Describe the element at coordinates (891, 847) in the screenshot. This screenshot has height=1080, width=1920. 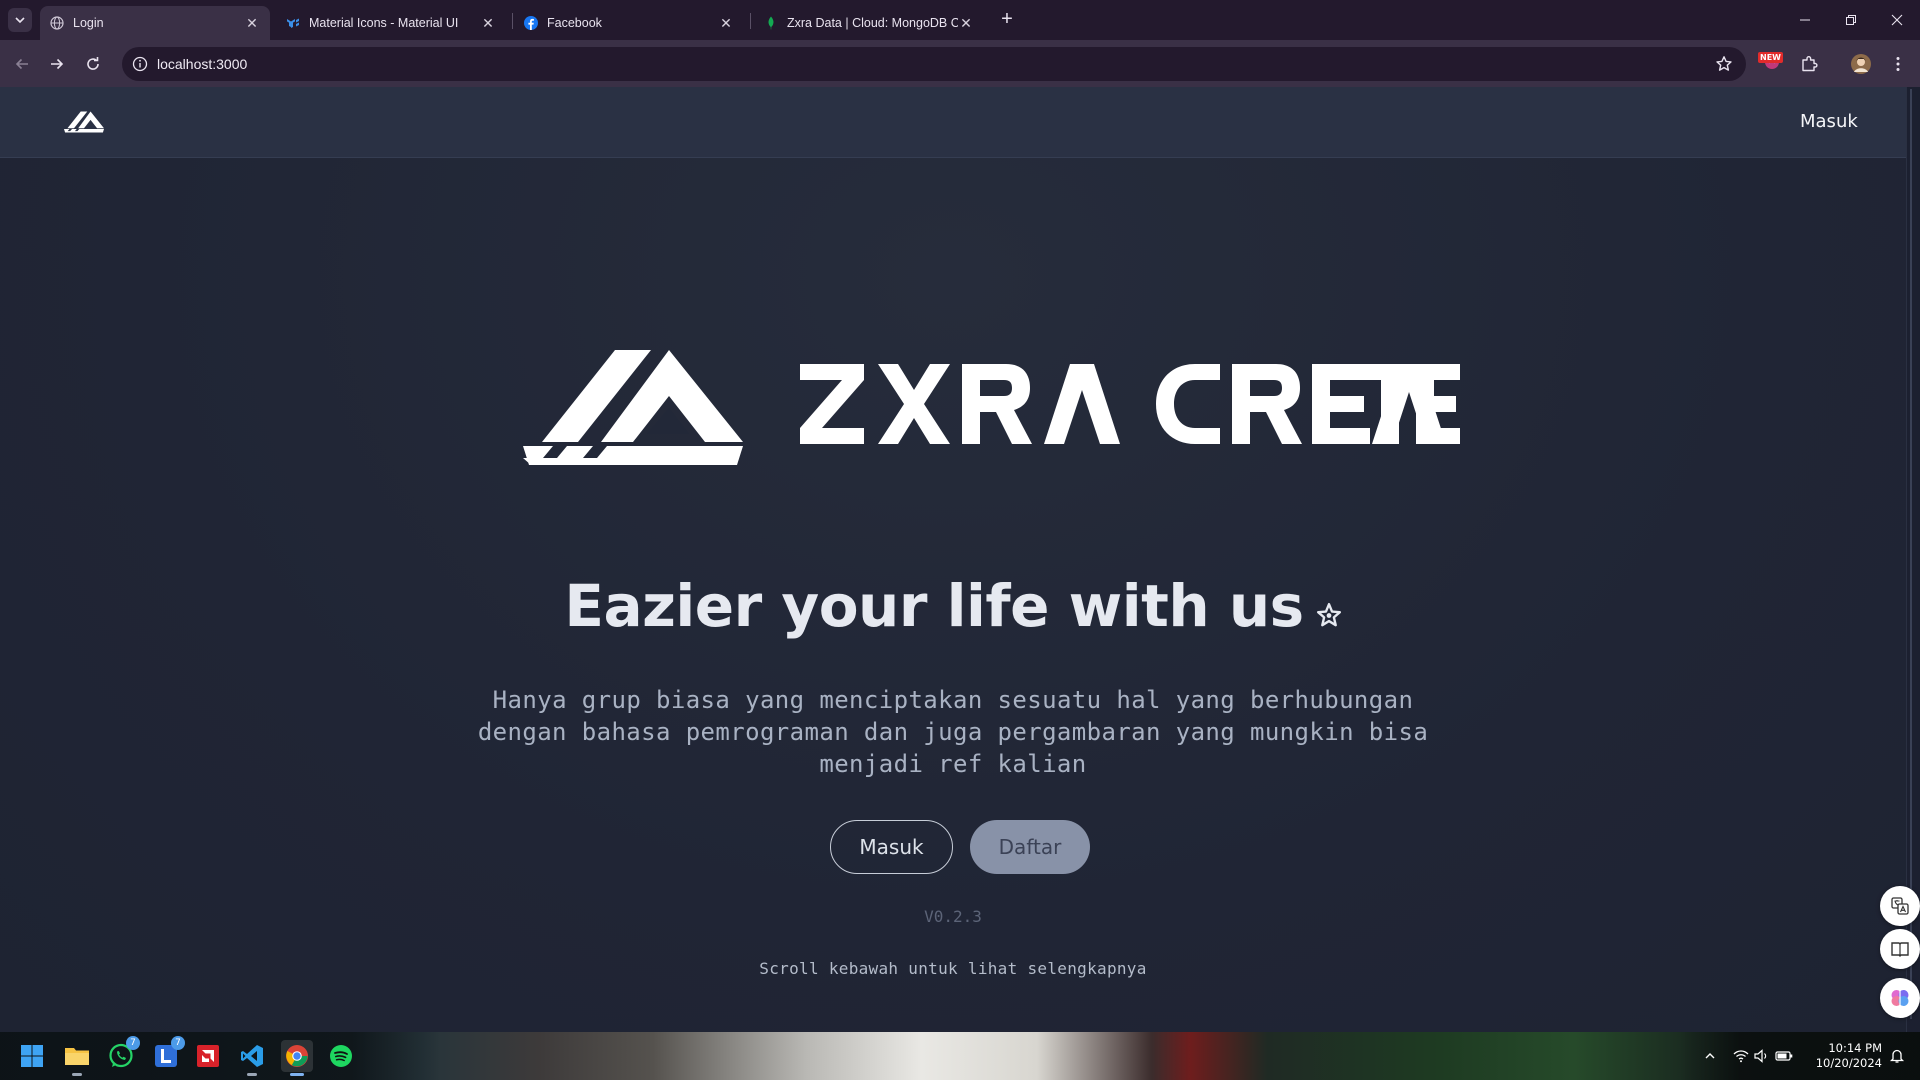
I see `login-button: Masuk` at that location.